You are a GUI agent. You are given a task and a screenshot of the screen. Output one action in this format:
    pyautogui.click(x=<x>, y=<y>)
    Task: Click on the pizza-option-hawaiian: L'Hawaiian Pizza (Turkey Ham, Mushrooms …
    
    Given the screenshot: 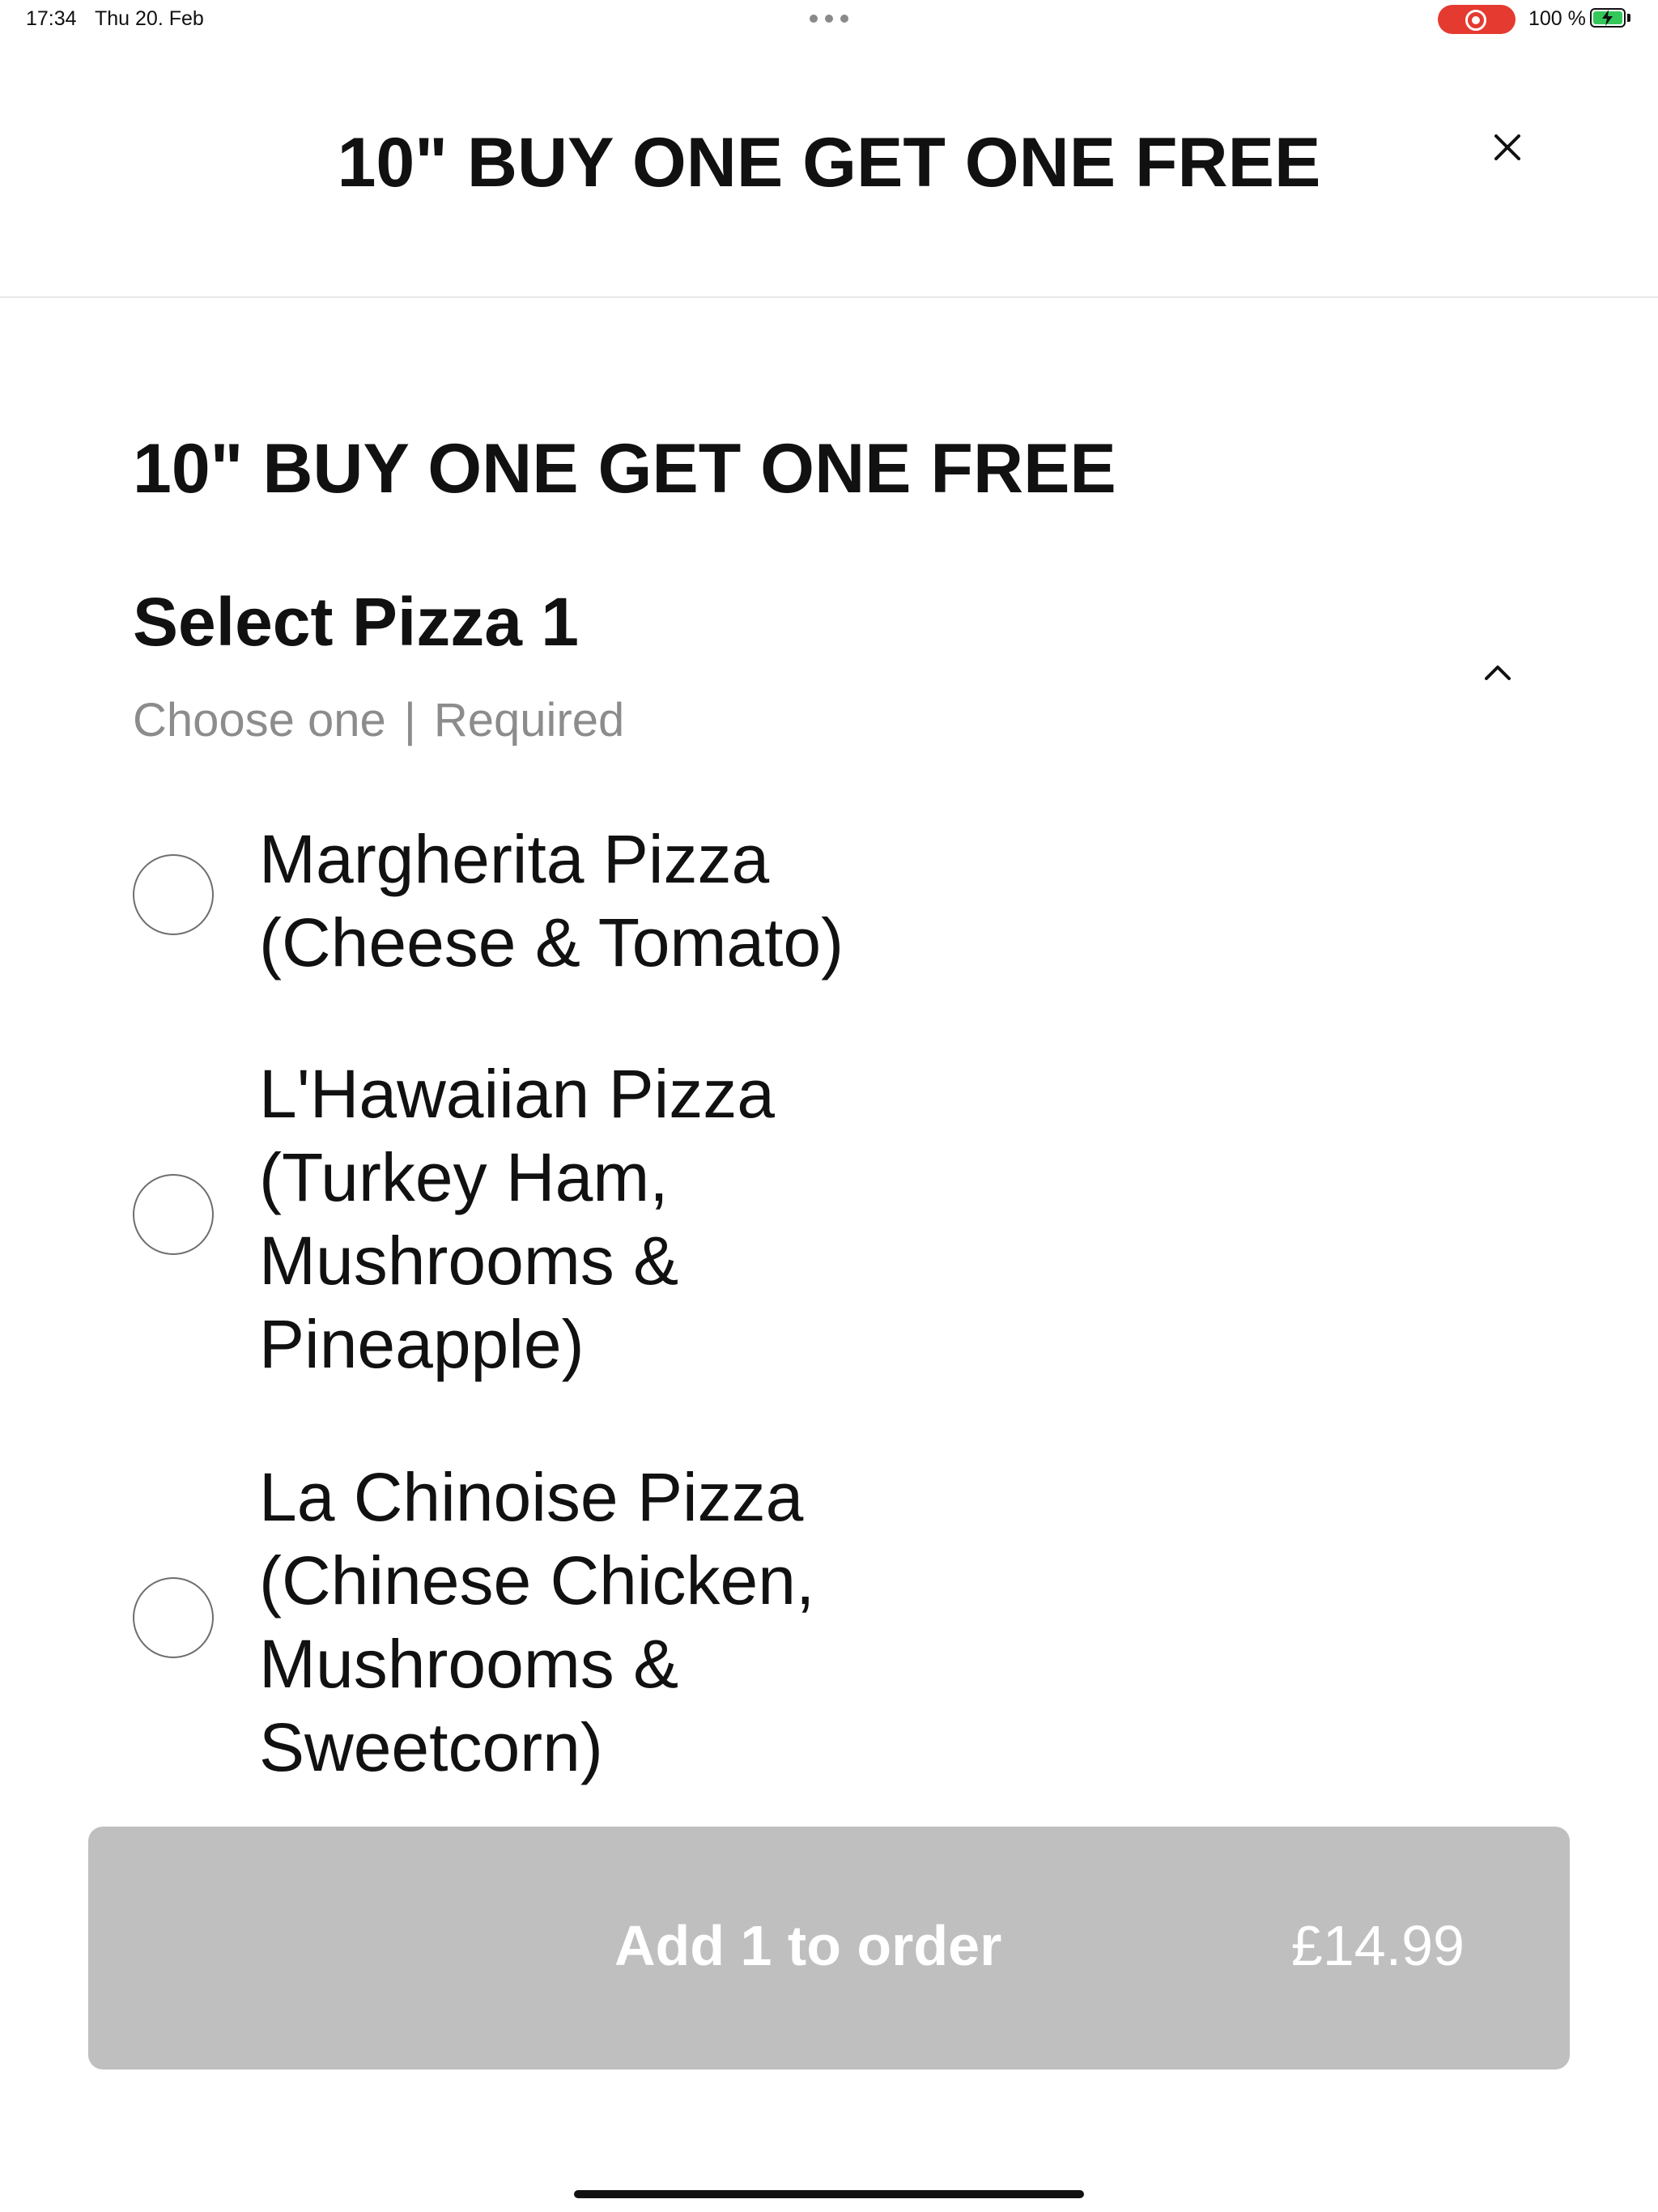 What is the action you would take?
    pyautogui.click(x=821, y=1223)
    